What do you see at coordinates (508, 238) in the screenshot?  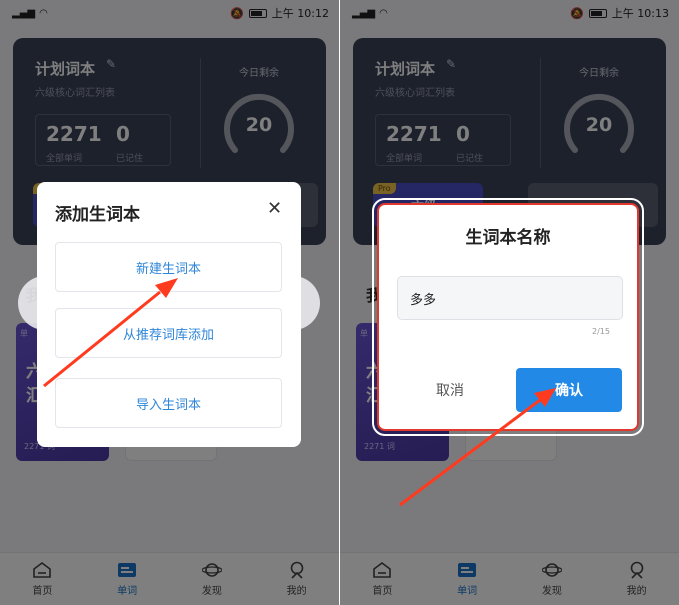 I see `dialog-title: 生词本名称` at bounding box center [508, 238].